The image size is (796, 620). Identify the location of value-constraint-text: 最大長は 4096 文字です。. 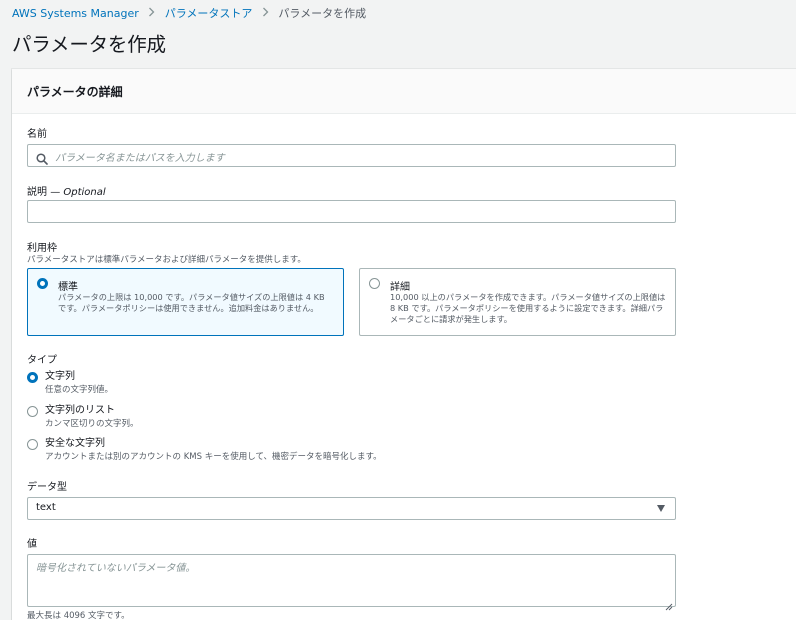
(78, 615).